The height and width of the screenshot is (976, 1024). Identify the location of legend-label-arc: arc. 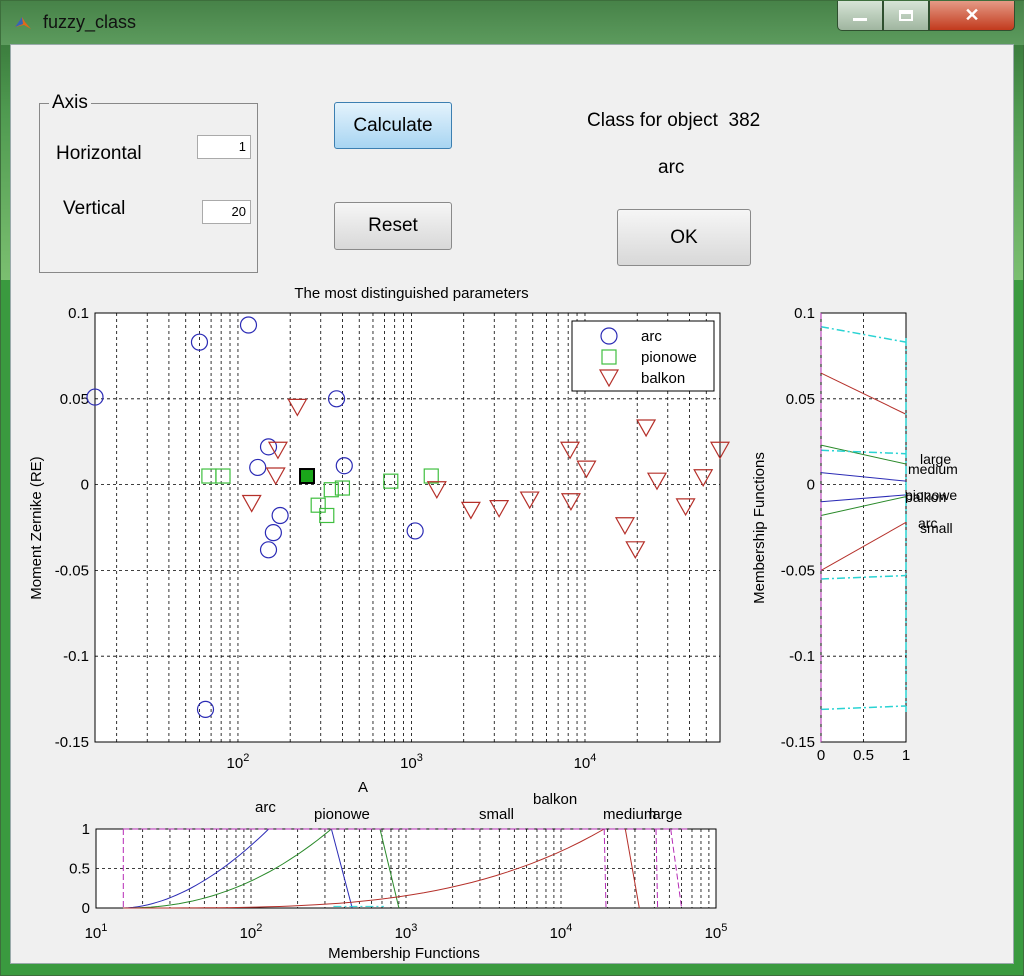
(651, 336).